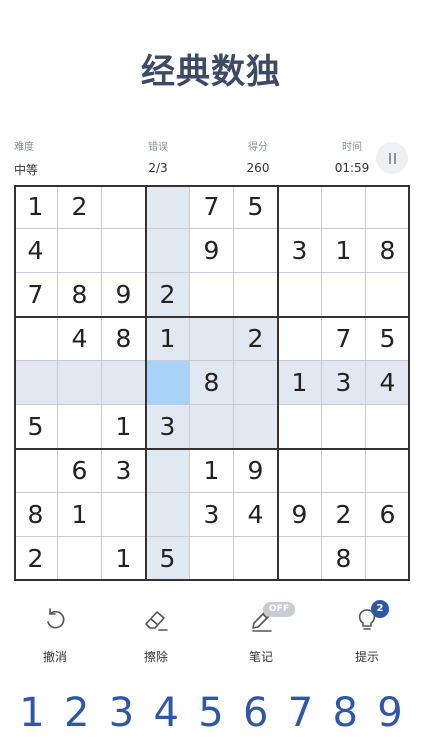 The image size is (422, 750). I want to click on board-cell-r9-c9, so click(388, 559).